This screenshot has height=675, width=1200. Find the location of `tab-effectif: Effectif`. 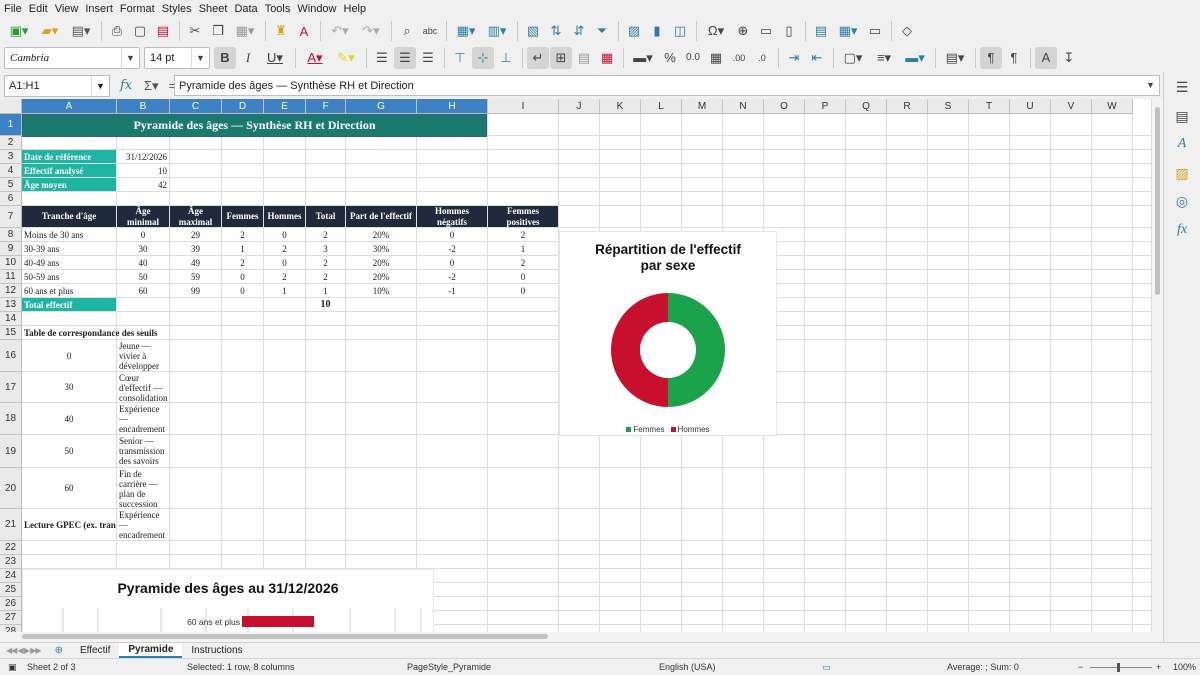

tab-effectif: Effectif is located at coordinates (95, 650).